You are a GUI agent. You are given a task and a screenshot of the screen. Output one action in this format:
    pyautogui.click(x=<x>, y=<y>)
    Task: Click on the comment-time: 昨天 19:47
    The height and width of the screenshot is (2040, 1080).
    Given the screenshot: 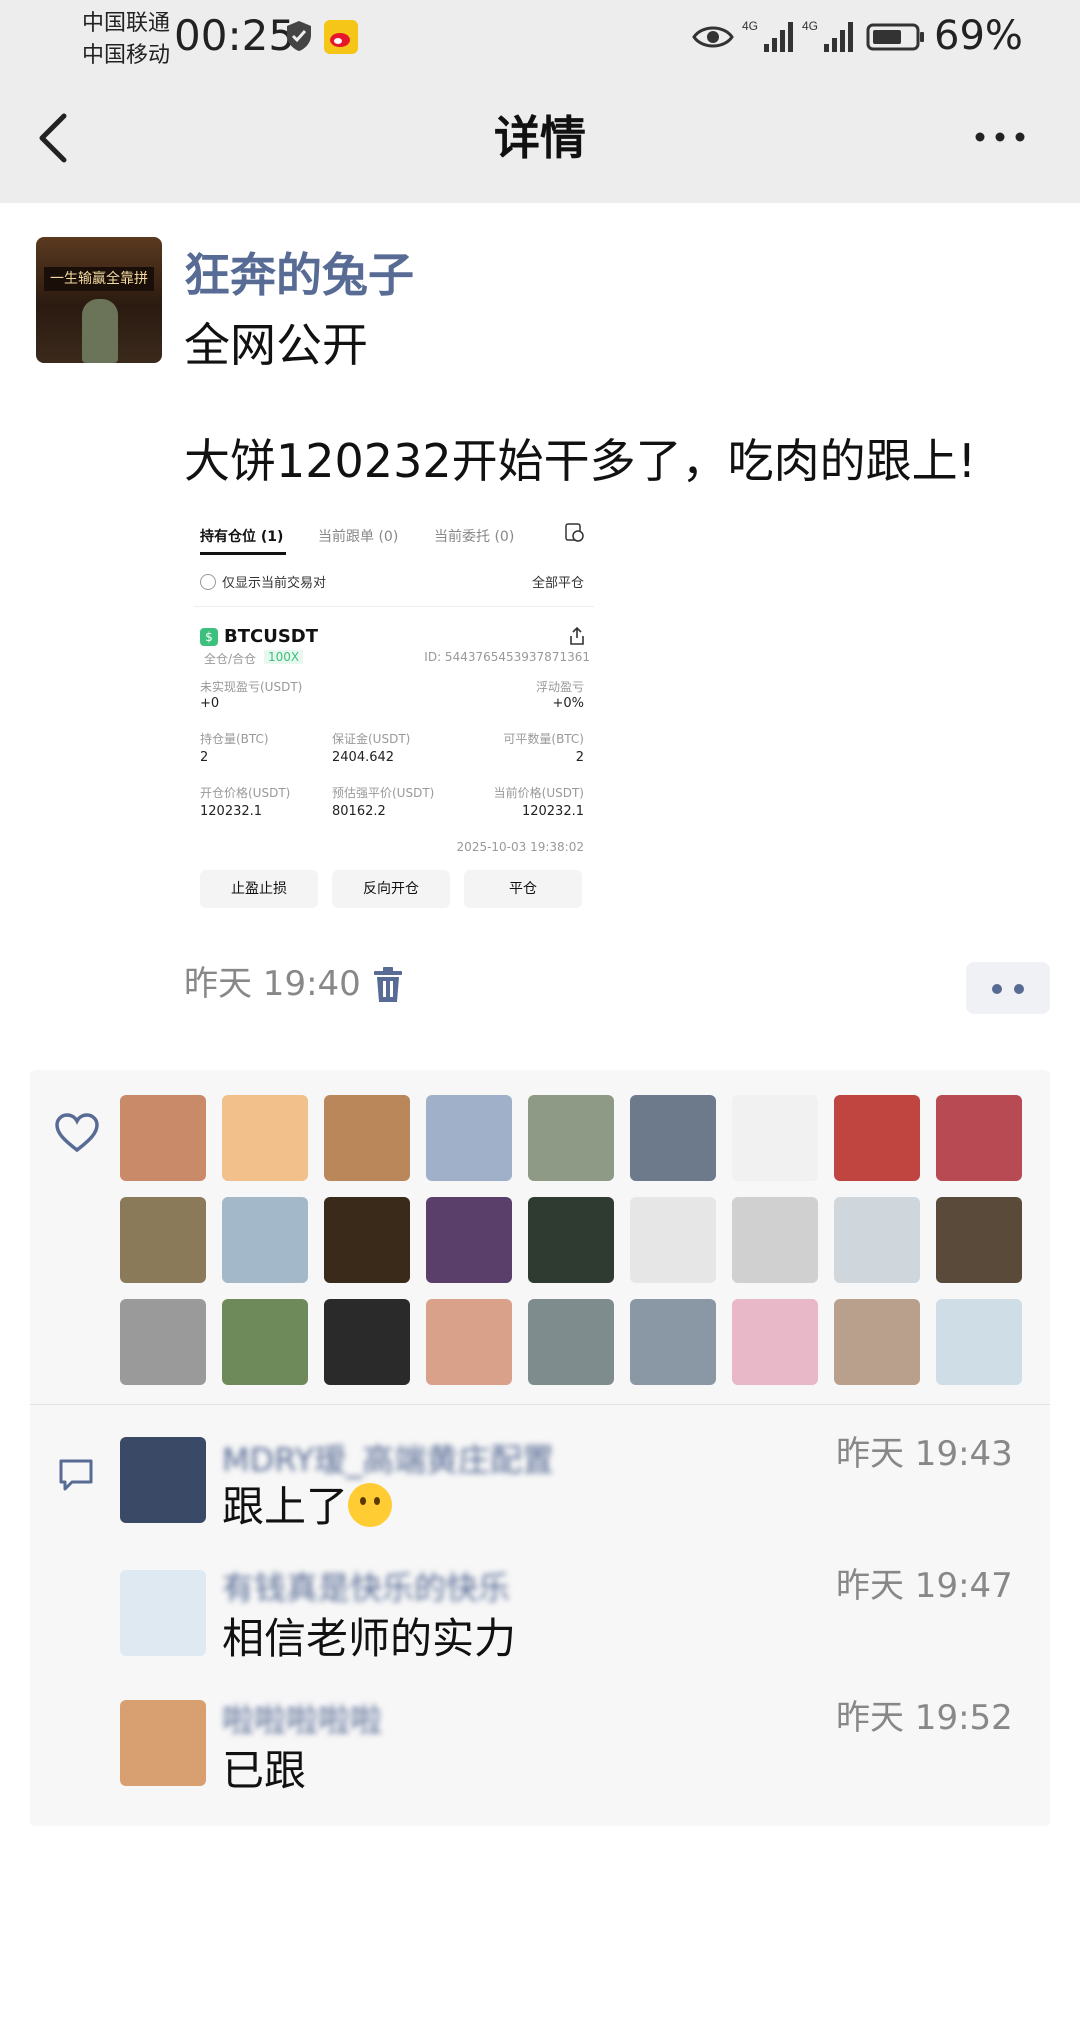 What is the action you would take?
    pyautogui.click(x=924, y=1586)
    